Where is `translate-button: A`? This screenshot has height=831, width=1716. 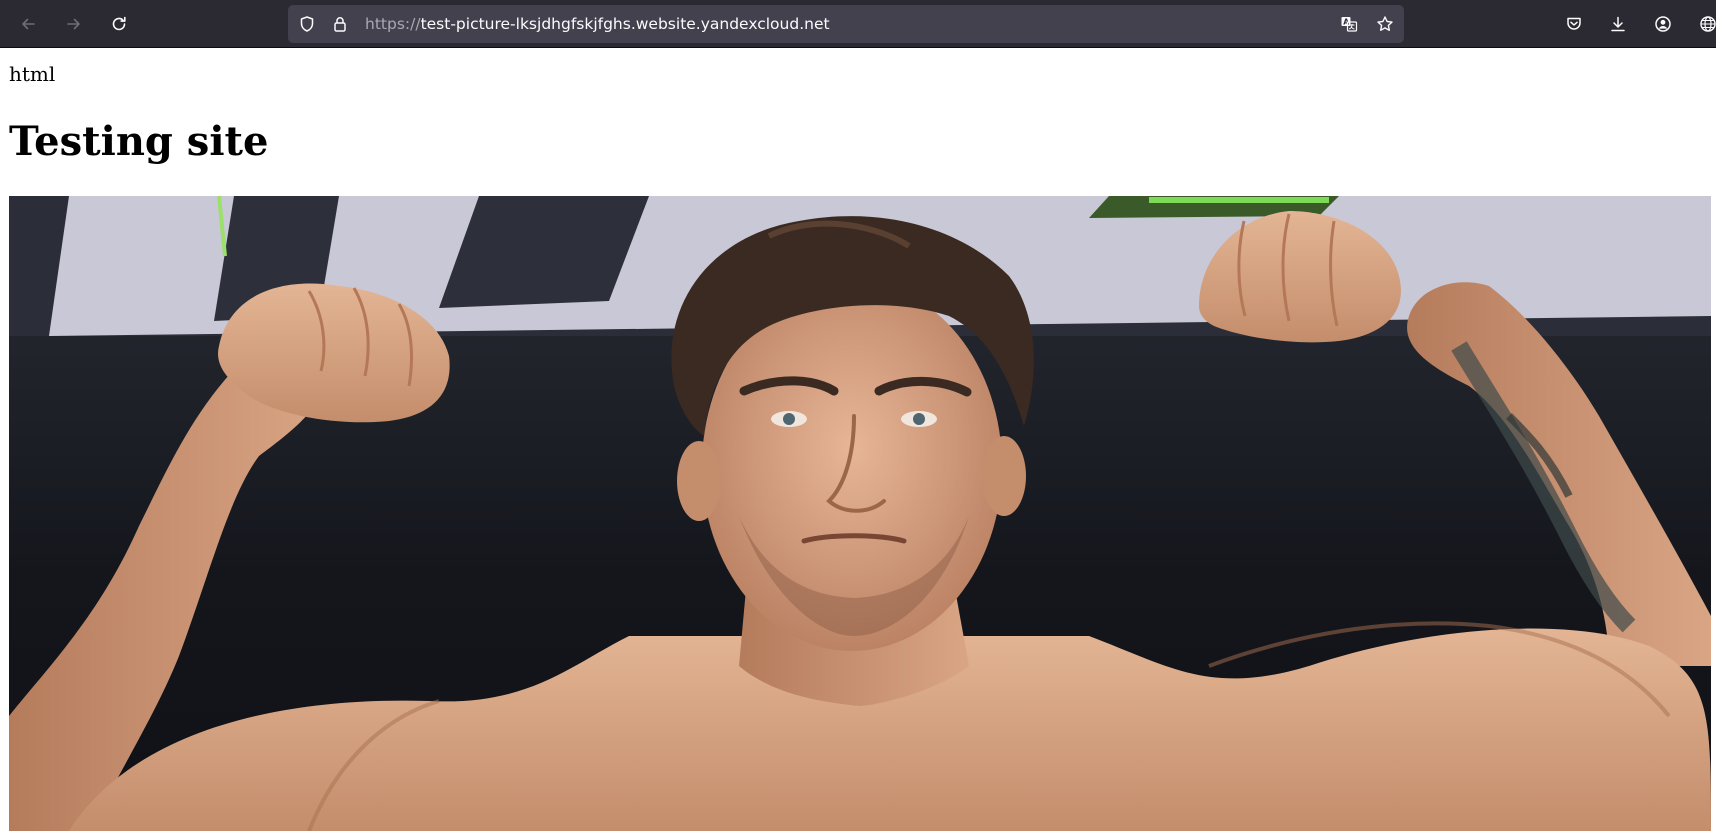
translate-button: A is located at coordinates (1349, 24).